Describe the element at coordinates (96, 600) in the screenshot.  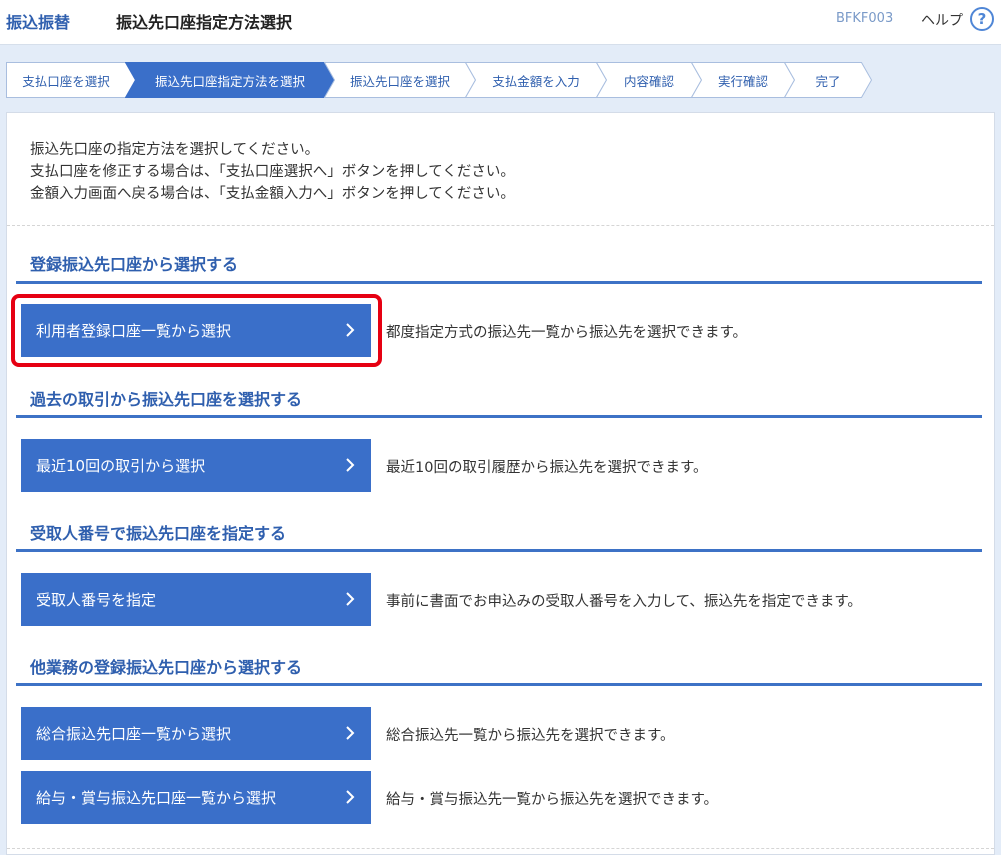
I see `button-label: 受取人番号を指定` at that location.